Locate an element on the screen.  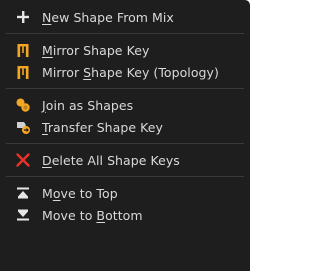
menu-item-label: Mirror Shape Key is located at coordinates (96, 50).